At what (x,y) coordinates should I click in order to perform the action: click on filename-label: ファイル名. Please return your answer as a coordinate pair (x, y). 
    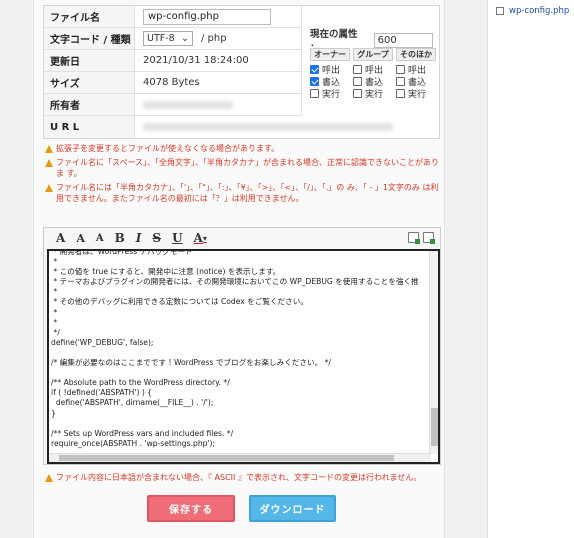
    Looking at the image, I should click on (89, 16).